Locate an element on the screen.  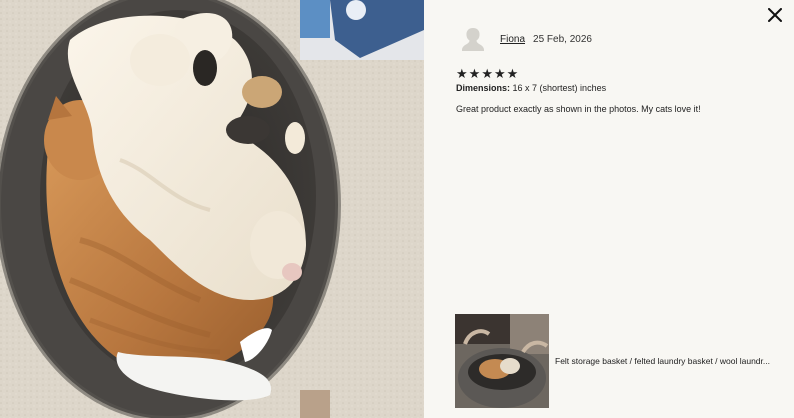
review-date: 25 Feb, 2026 is located at coordinates (562, 39).